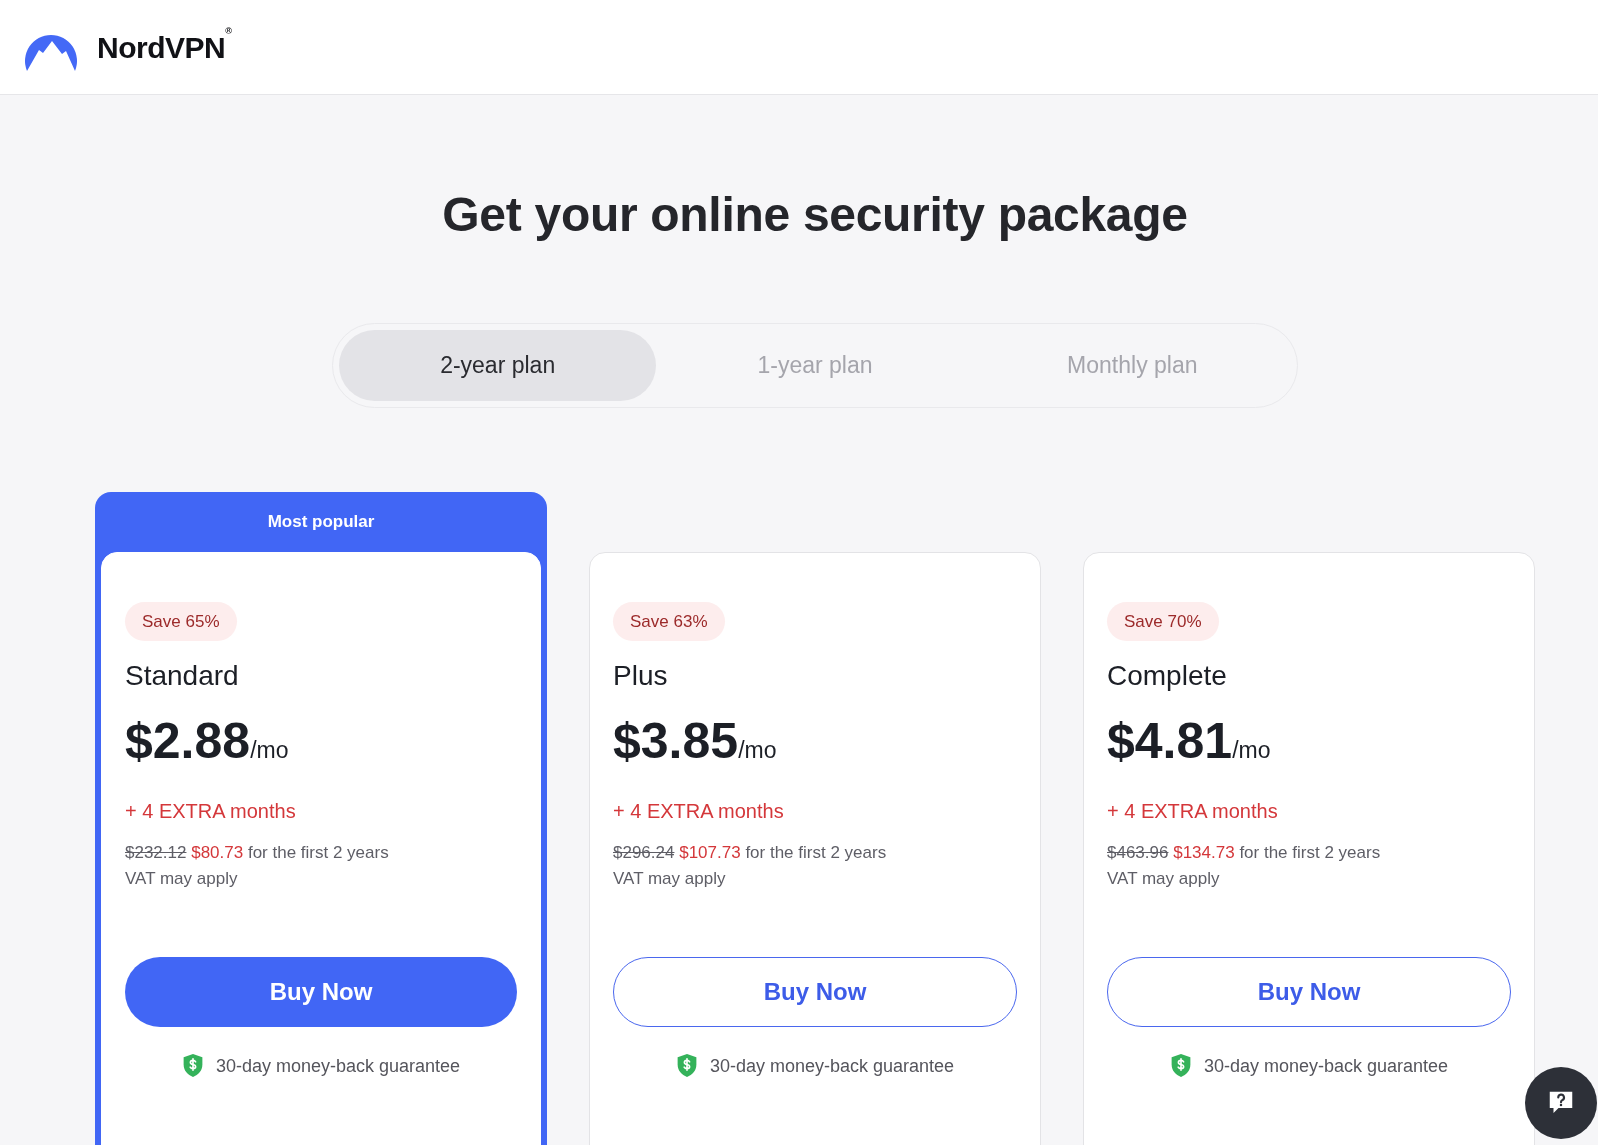 The height and width of the screenshot is (1145, 1598). I want to click on brand-name: NordVPN$^{®}$, so click(164, 47).